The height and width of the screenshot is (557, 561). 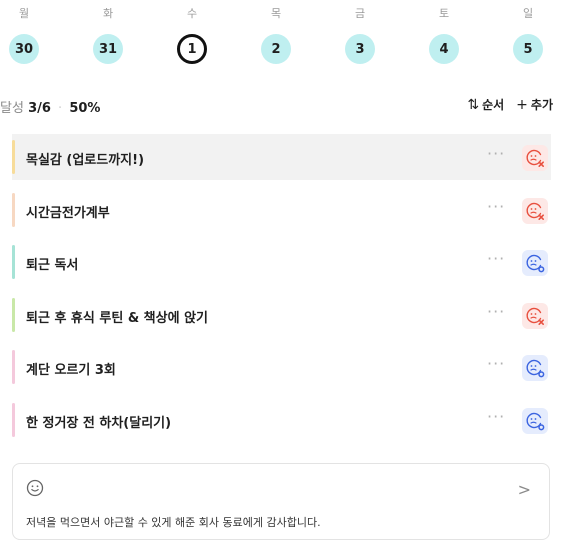 I want to click on day-of-week-label: 수, so click(x=192, y=13).